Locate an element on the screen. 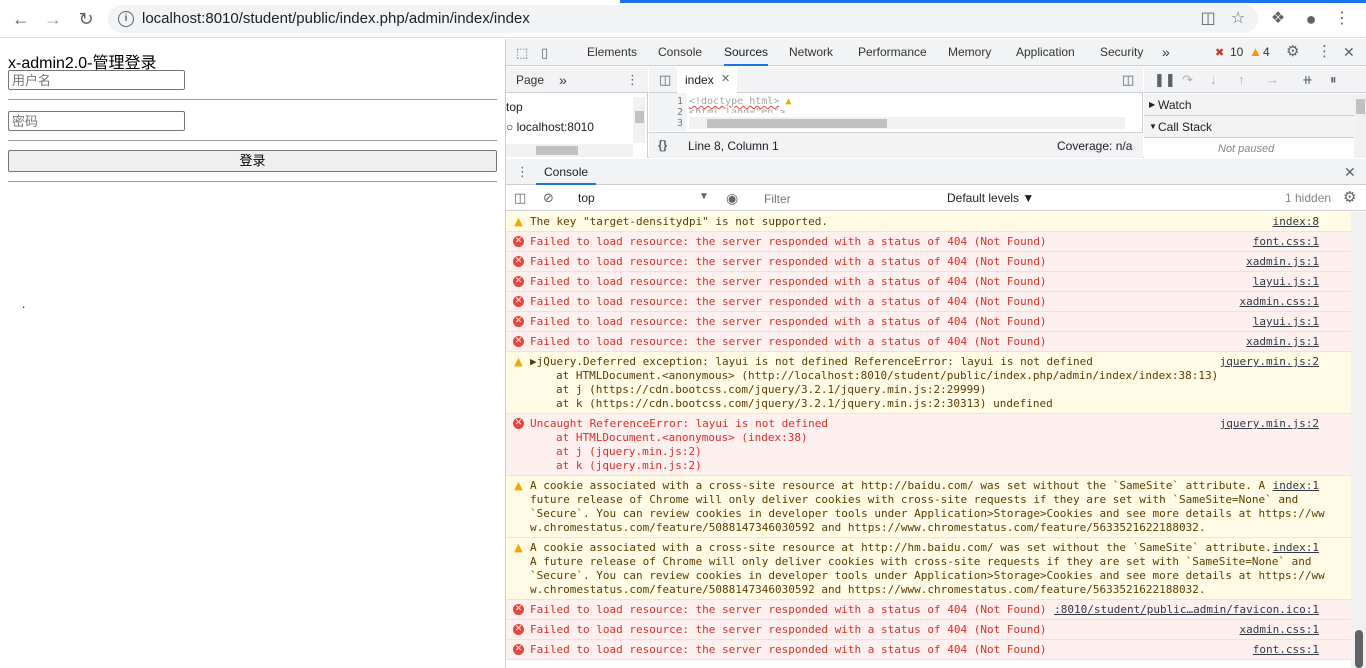  menu-icon: ⋮ is located at coordinates (1342, 19).